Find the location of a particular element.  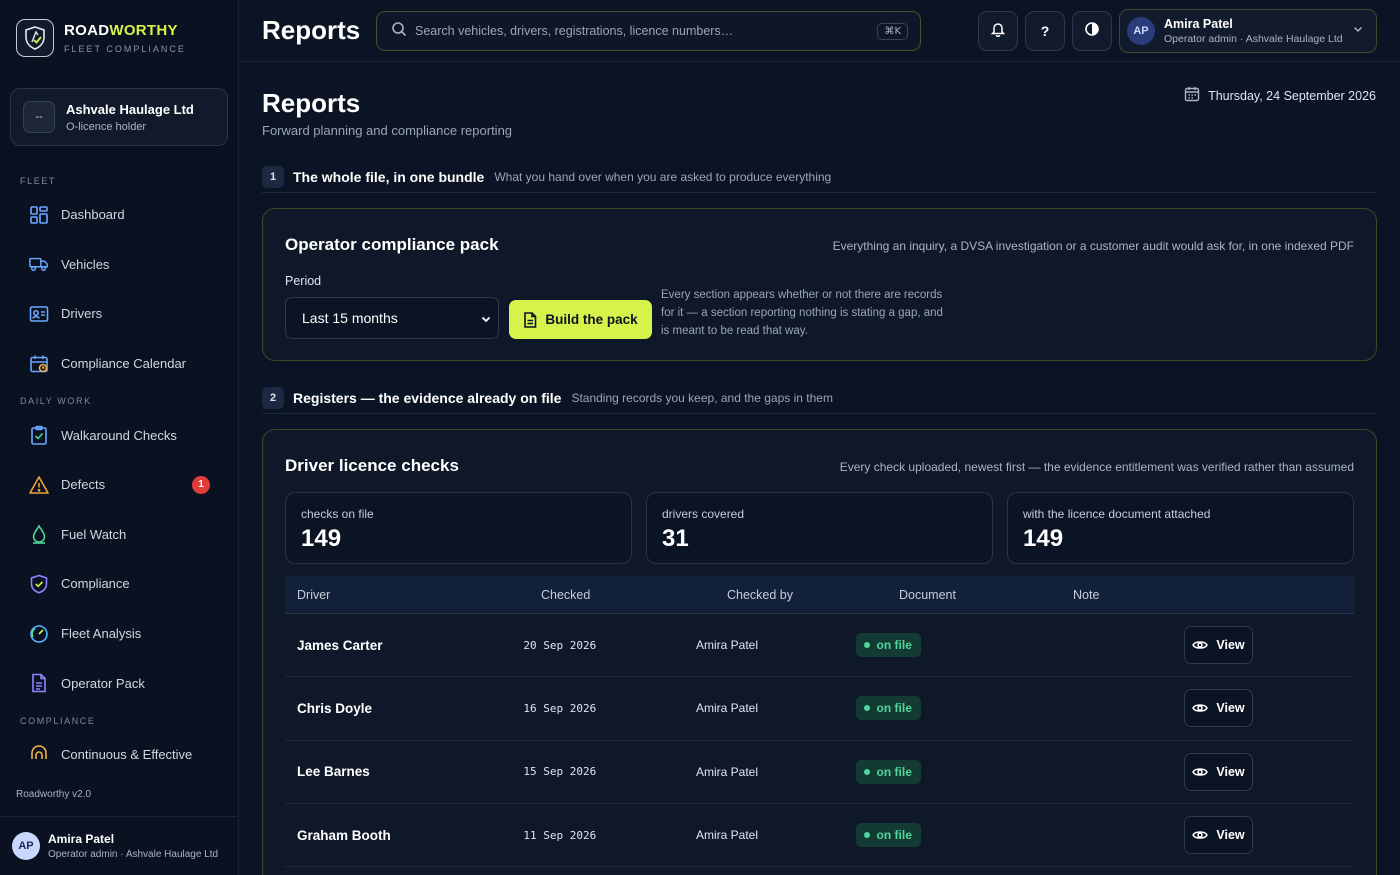

chevron-down-icon is located at coordinates (1358, 31).